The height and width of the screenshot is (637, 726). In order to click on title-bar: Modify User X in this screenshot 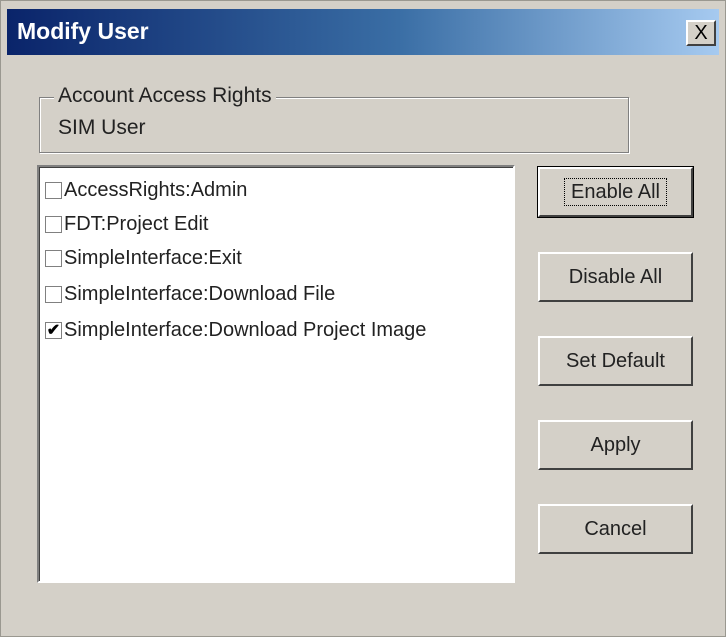, I will do `click(363, 32)`.